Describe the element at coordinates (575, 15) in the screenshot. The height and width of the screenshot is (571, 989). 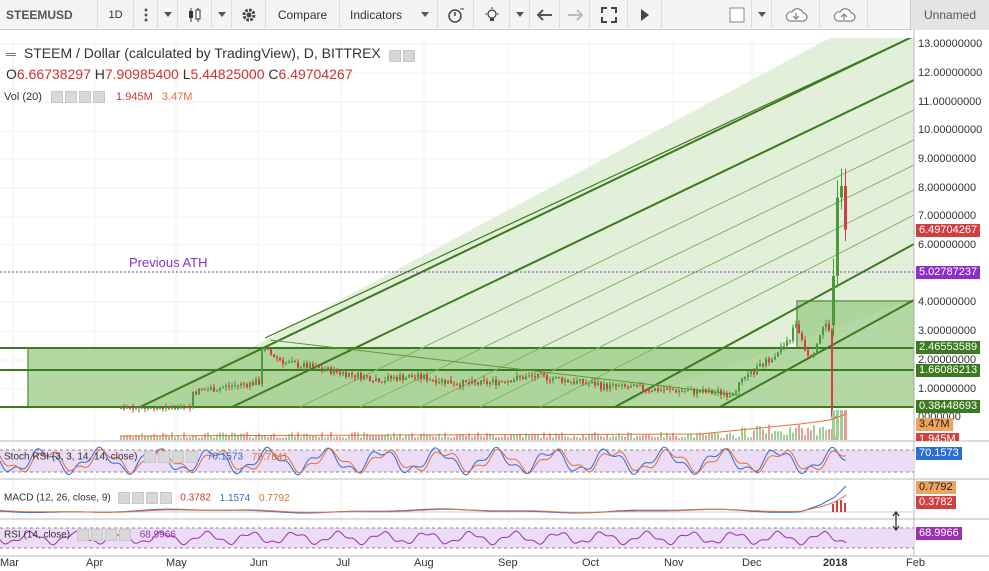
I see `redo-icon` at that location.